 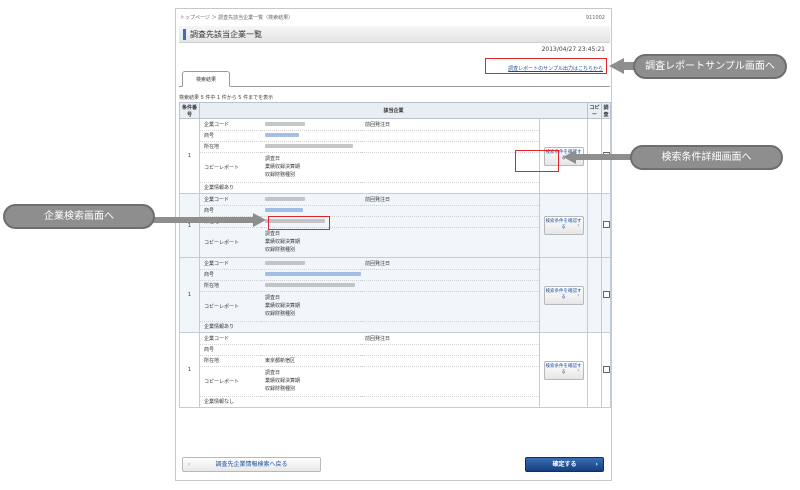 I want to click on tab-divider, so click(x=394, y=86).